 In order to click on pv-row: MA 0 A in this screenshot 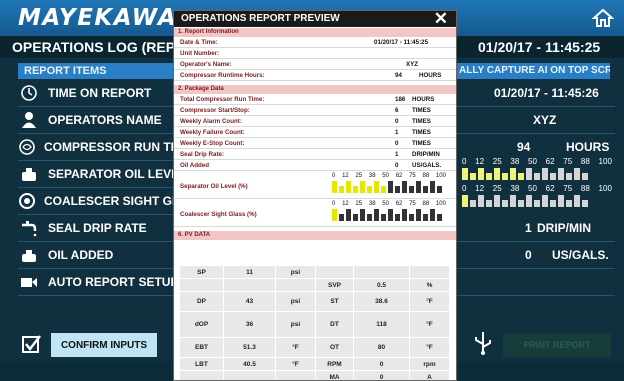, I will do `click(315, 375)`.